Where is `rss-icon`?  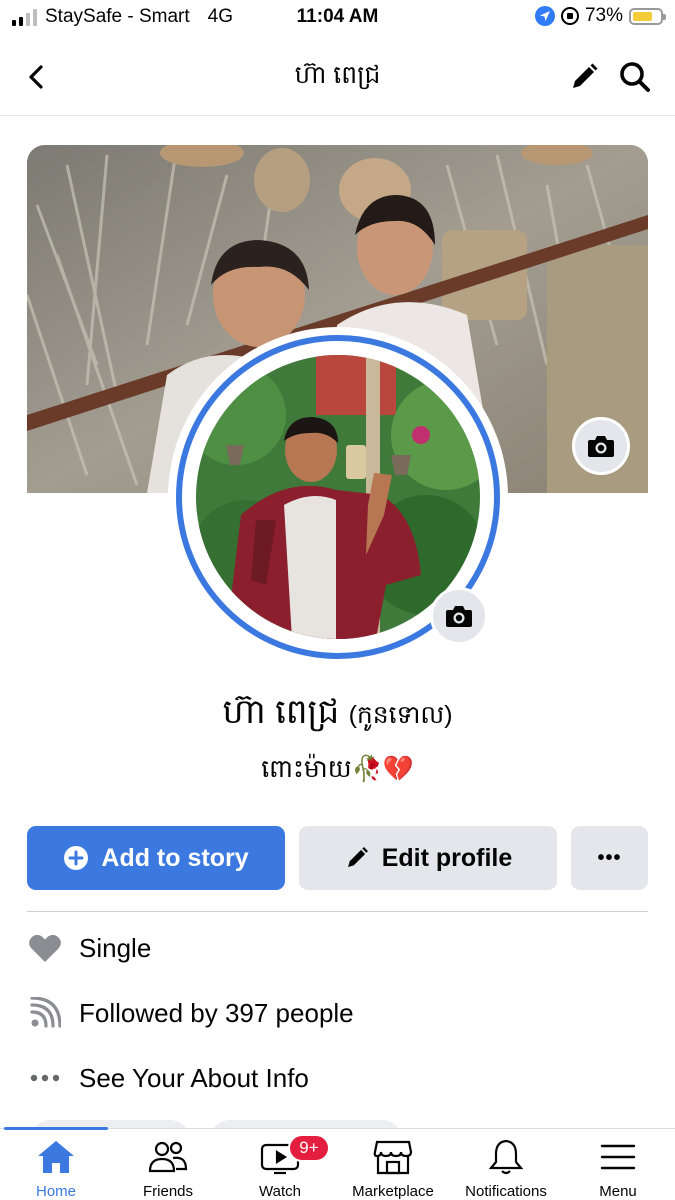 rss-icon is located at coordinates (45, 1013).